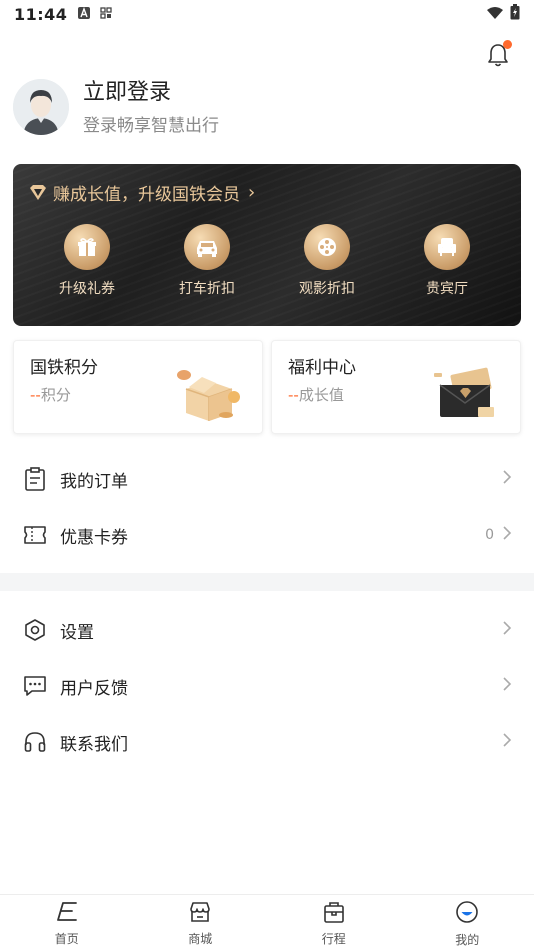 This screenshot has width=534, height=950. I want to click on headphones-icon, so click(35, 742).